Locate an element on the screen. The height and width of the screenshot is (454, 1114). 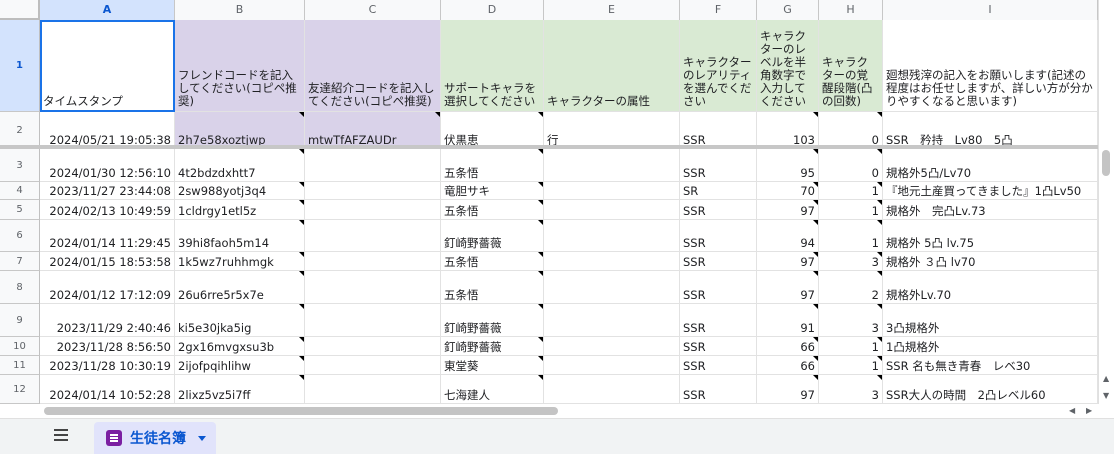
column-header-h: H is located at coordinates (851, 10).